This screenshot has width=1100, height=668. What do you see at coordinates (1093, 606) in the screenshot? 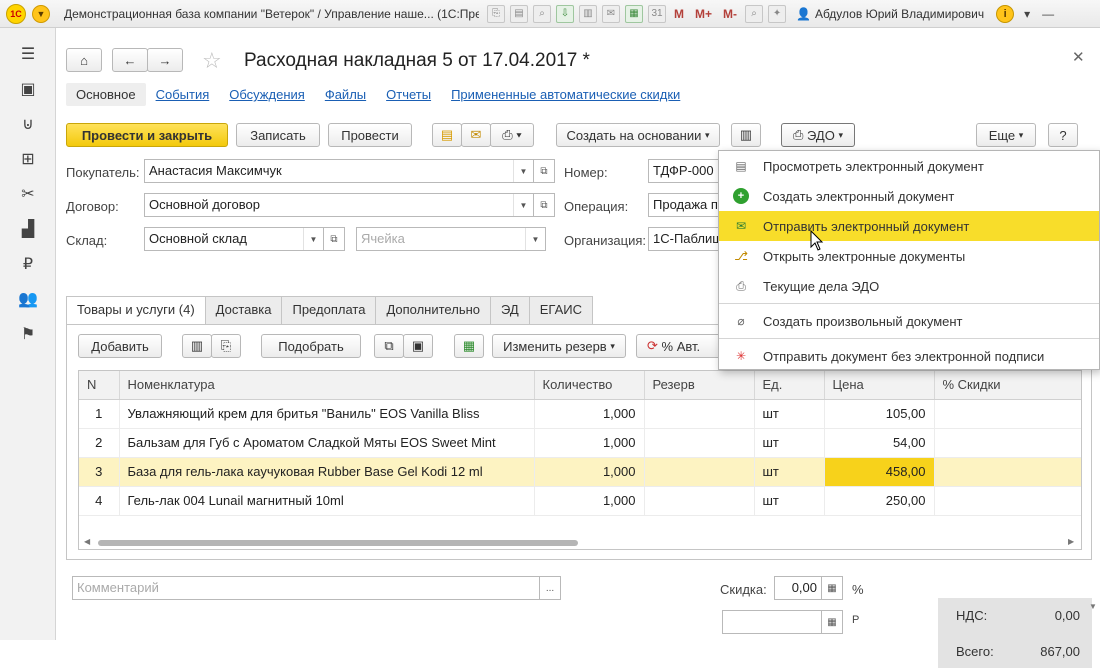
I see `scroll-down-icon: ▼` at bounding box center [1093, 606].